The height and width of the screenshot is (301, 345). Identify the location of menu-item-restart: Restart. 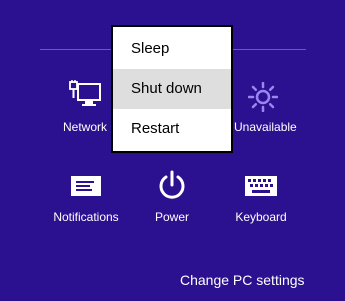
(172, 129).